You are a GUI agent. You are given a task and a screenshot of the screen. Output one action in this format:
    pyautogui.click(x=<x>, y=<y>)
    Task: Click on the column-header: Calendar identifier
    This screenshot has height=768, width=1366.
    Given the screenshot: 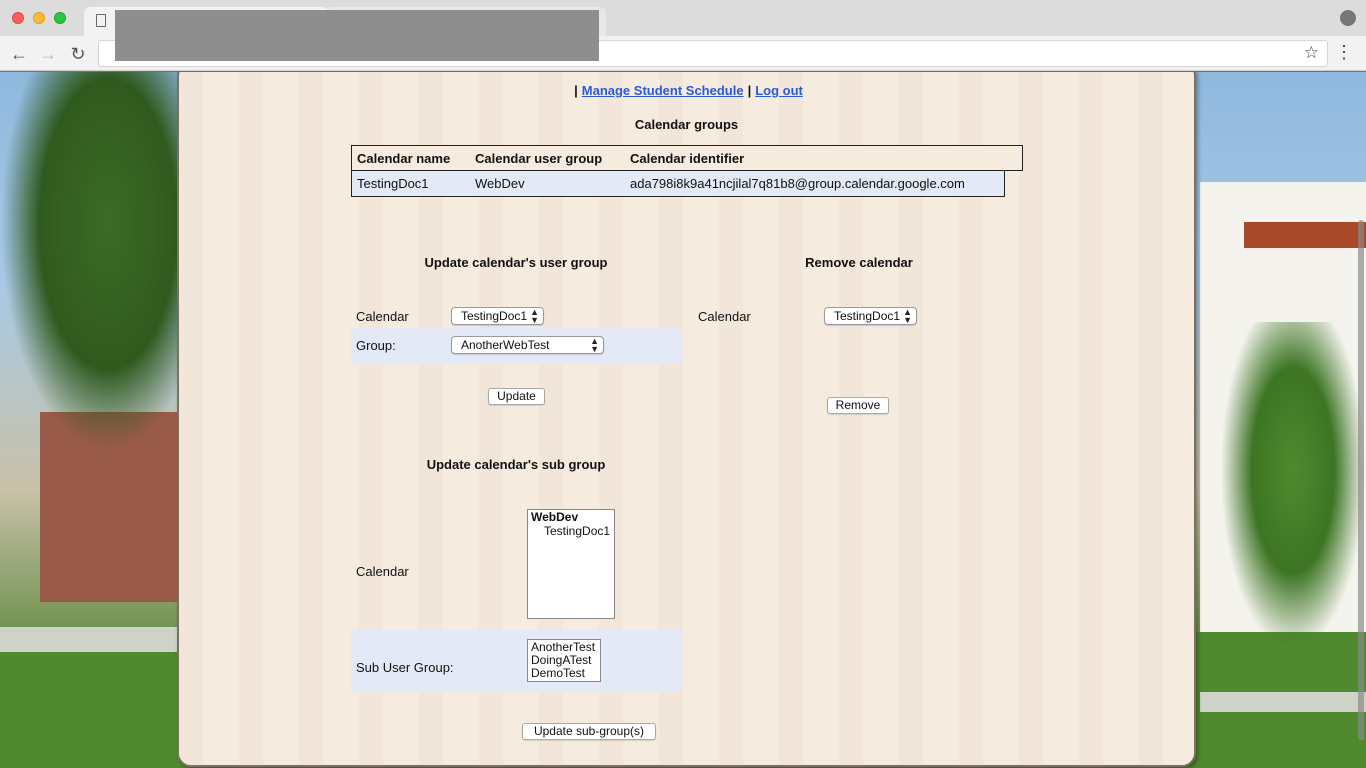 What is the action you would take?
    pyautogui.click(x=687, y=158)
    